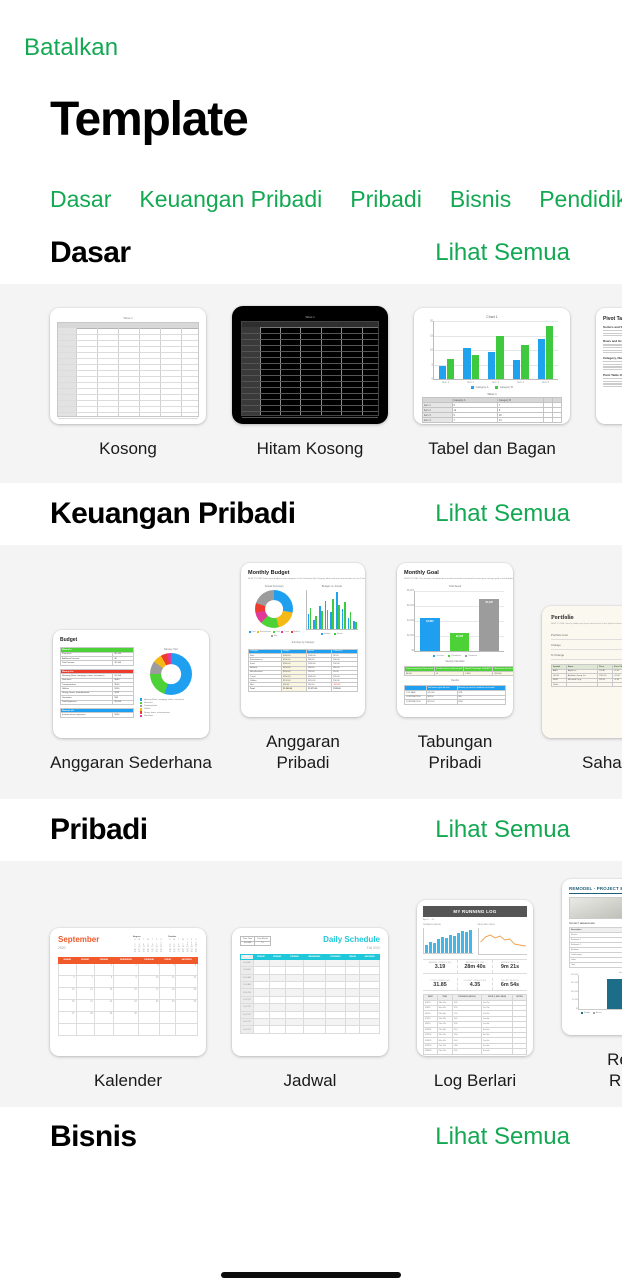 This screenshot has height=1287, width=622. What do you see at coordinates (99, 829) in the screenshot?
I see `section-title: Pribadi` at bounding box center [99, 829].